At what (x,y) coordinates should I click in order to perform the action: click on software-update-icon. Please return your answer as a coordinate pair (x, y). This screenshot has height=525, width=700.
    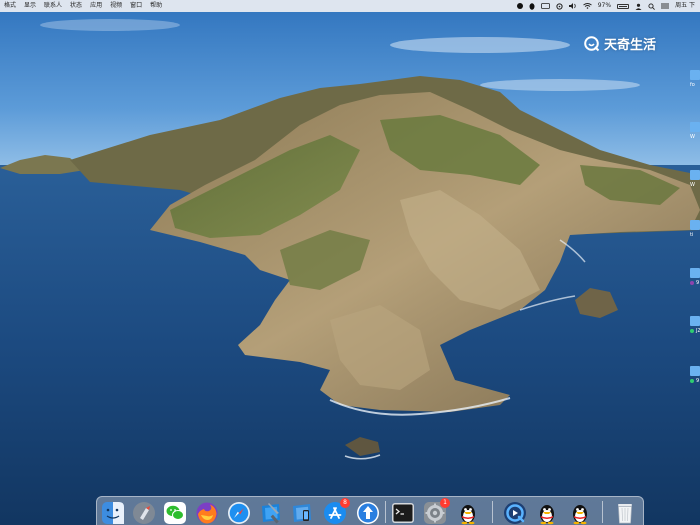
    Looking at the image, I should click on (368, 513).